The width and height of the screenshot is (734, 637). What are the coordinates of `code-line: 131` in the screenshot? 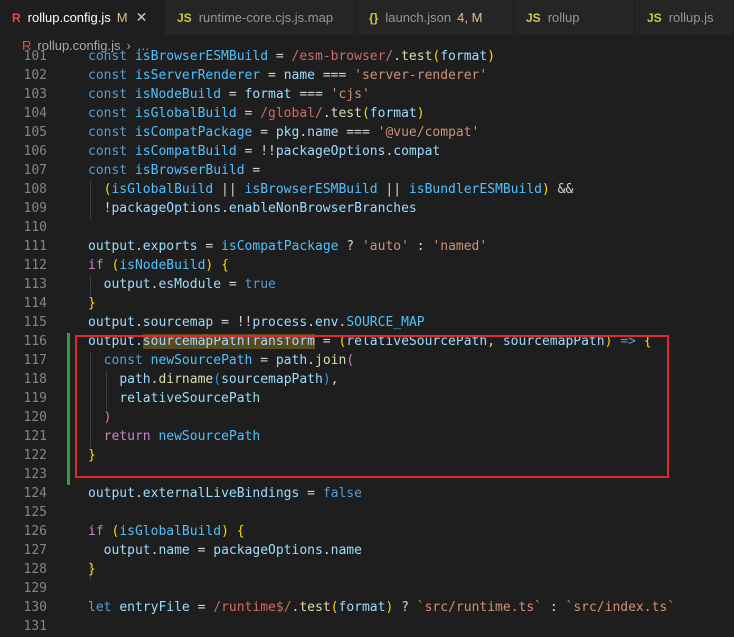 It's located at (35, 626).